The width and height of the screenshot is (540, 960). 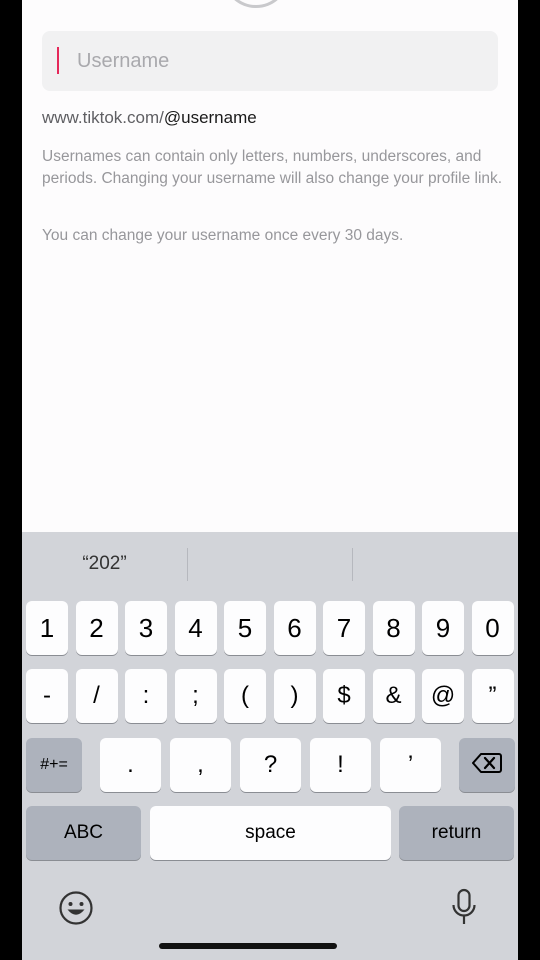 I want to click on key-symbol: /, so click(x=96, y=696).